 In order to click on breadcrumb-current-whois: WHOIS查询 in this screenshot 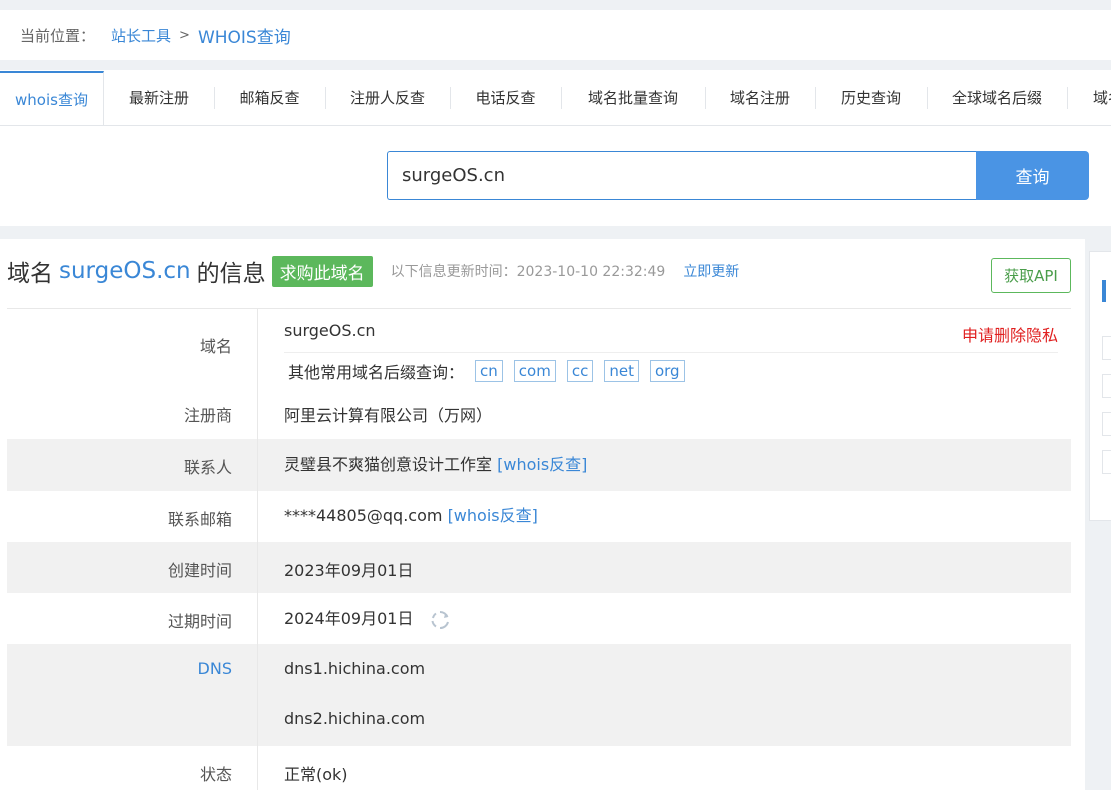, I will do `click(244, 35)`.